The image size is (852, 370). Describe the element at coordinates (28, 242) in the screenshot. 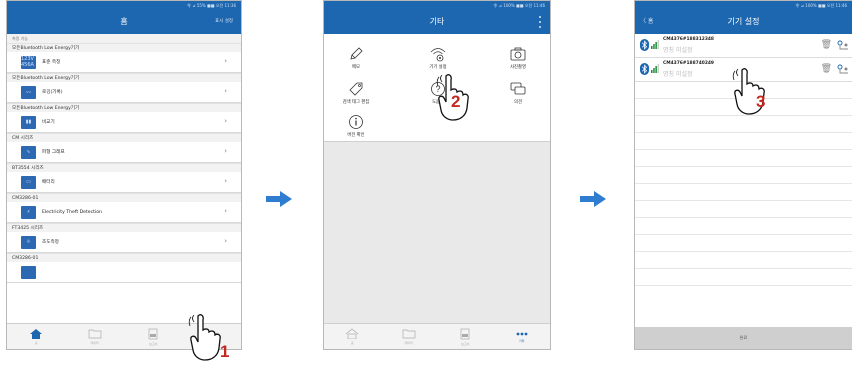

I see `function-icon: ☼` at that location.